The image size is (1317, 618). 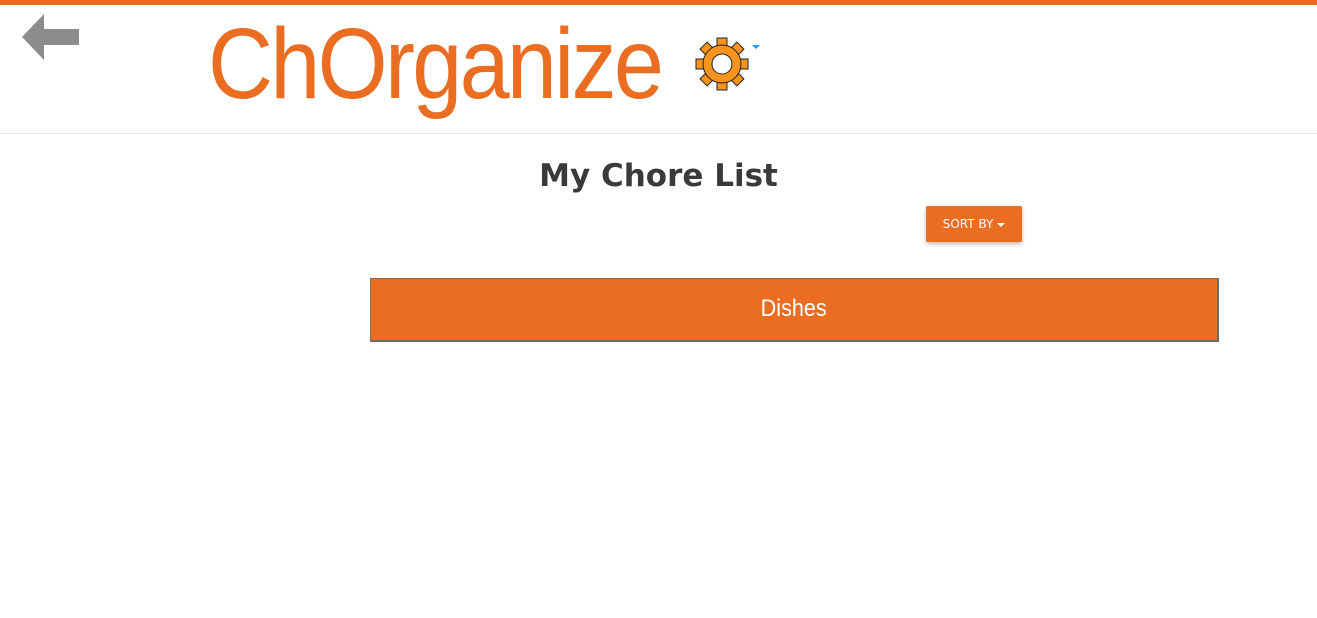 I want to click on chore-item-label: Dishes, so click(x=794, y=308).